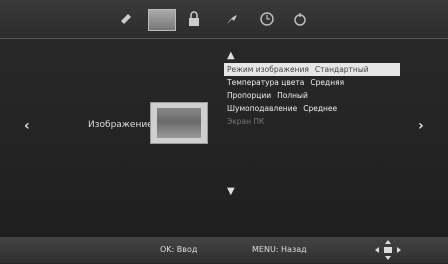 The image size is (448, 264). What do you see at coordinates (292, 95) in the screenshot?
I see `menu-item-value: Полный` at bounding box center [292, 95].